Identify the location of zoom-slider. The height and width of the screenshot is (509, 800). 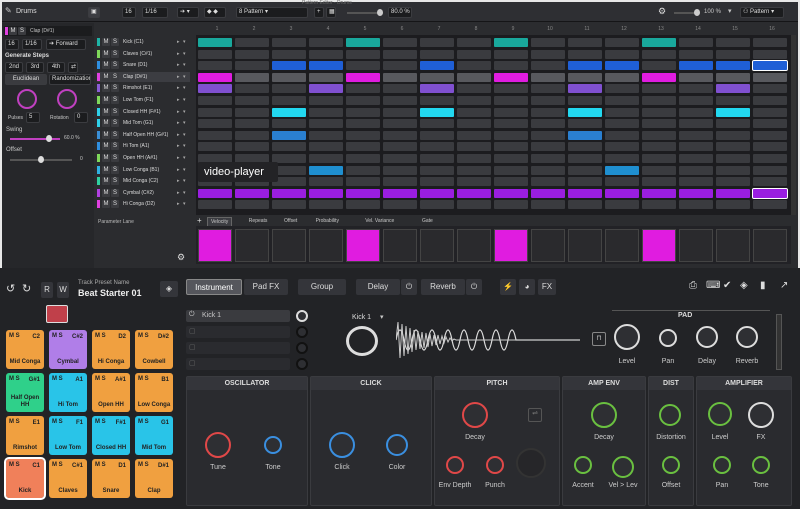
(687, 12).